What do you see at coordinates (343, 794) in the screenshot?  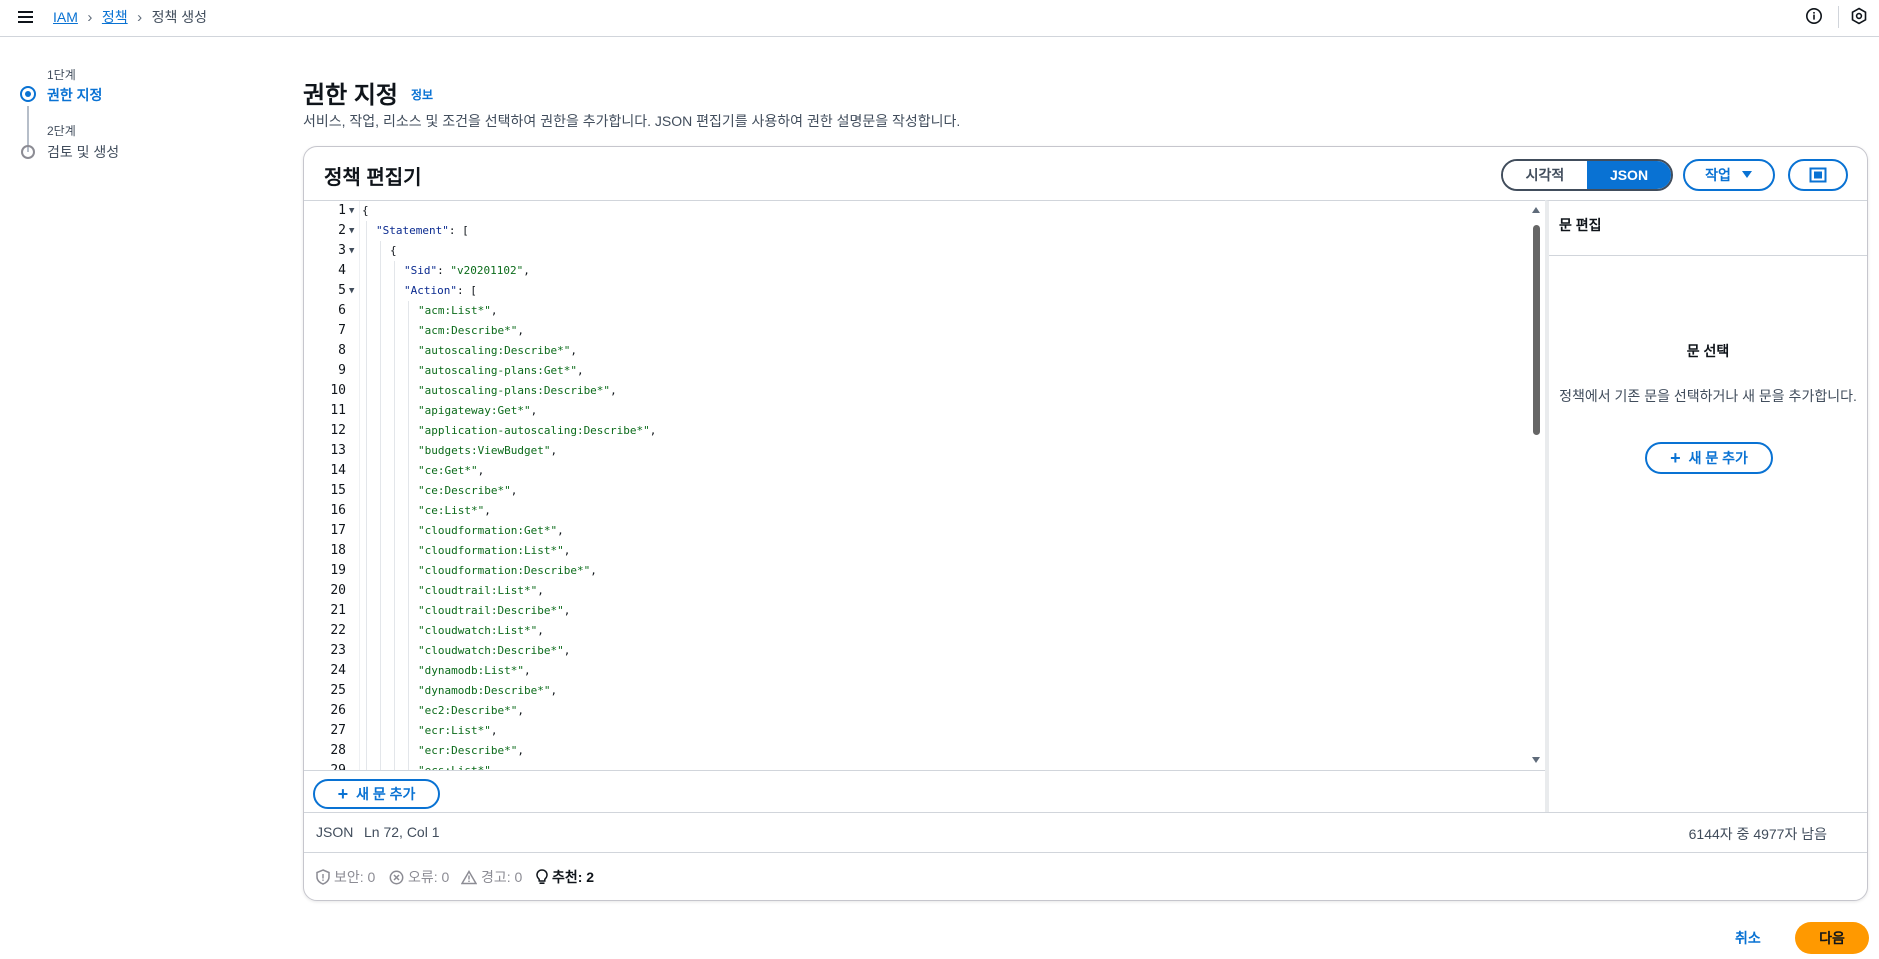 I see `plus-icon: +` at bounding box center [343, 794].